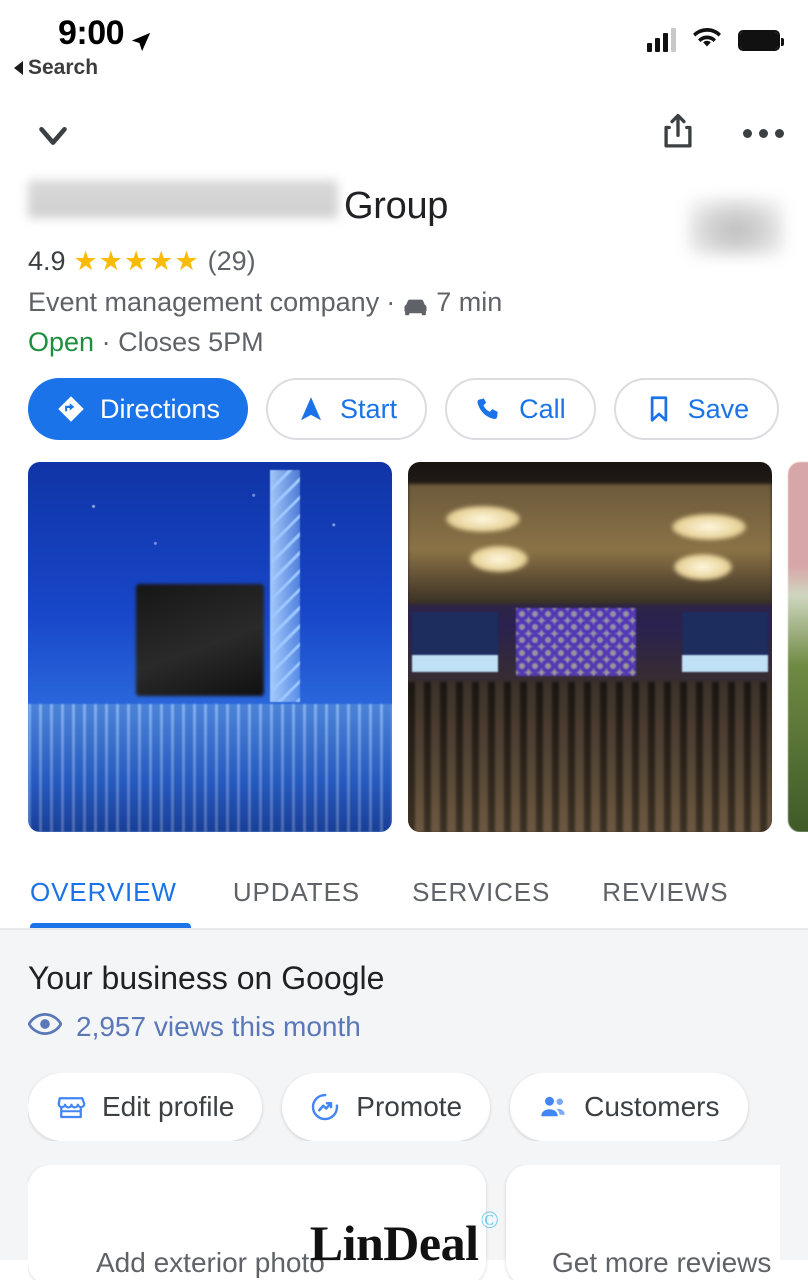 The width and height of the screenshot is (808, 1280). Describe the element at coordinates (71, 1107) in the screenshot. I see `storefront-icon` at that location.